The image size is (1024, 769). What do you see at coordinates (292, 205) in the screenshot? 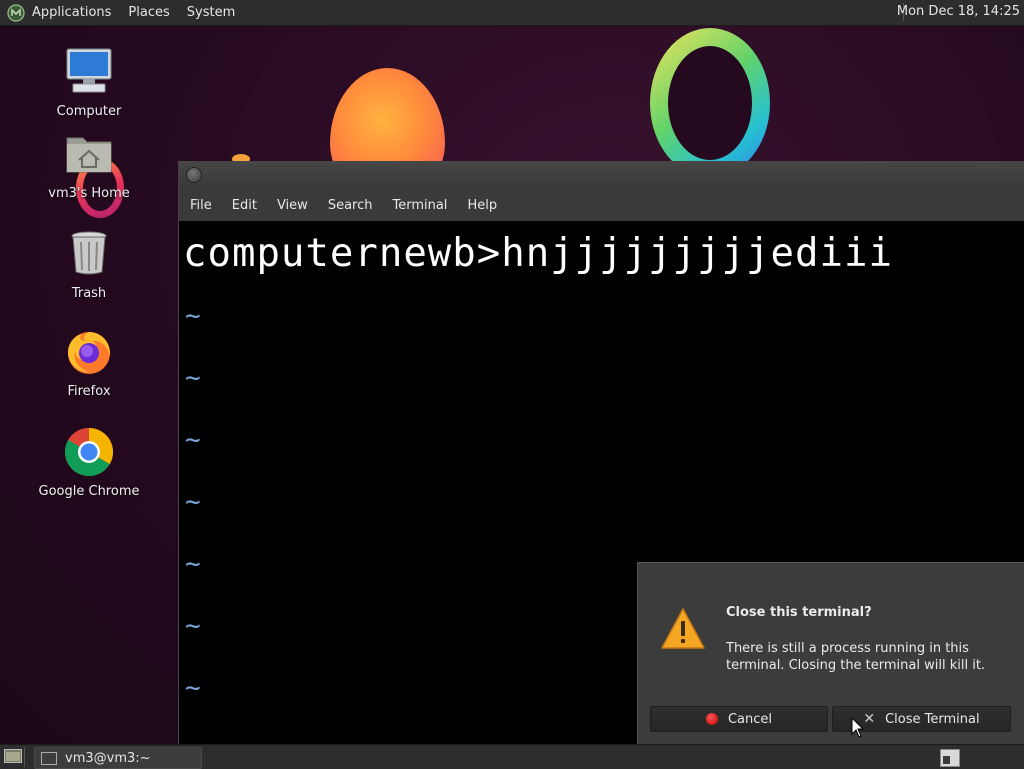
I see `menu-view: View` at bounding box center [292, 205].